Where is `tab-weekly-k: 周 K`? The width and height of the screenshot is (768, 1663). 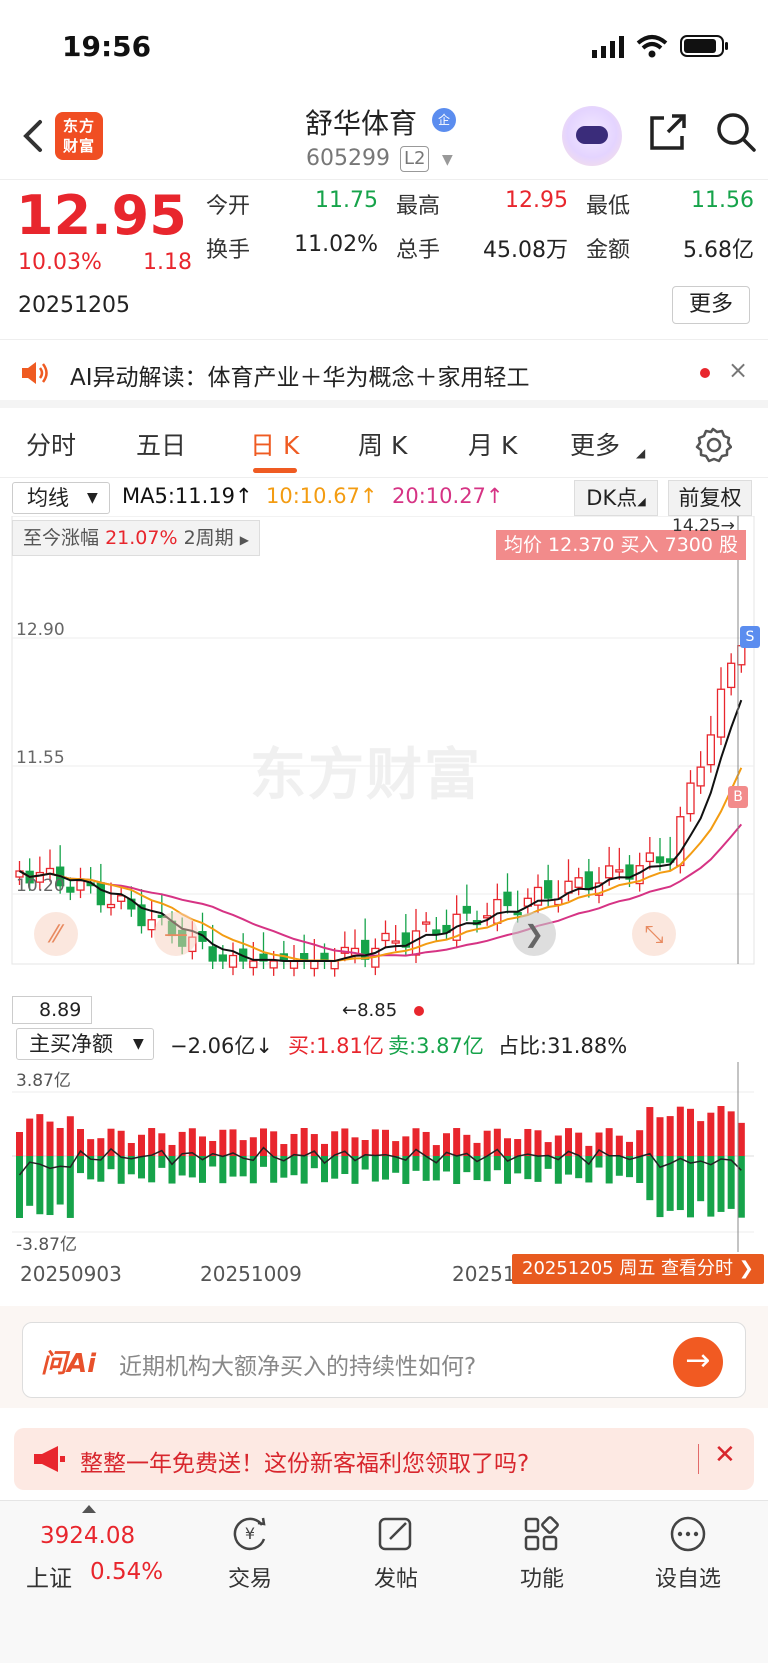 tab-weekly-k: 周 K is located at coordinates (382, 444).